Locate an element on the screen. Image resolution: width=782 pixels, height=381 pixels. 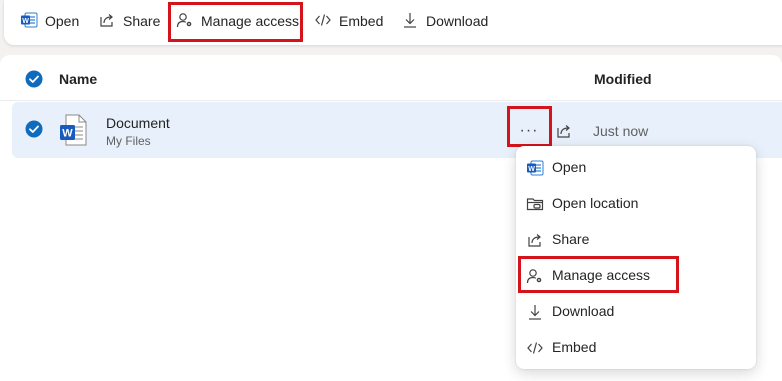
menu-item-share: Share is located at coordinates (636, 239).